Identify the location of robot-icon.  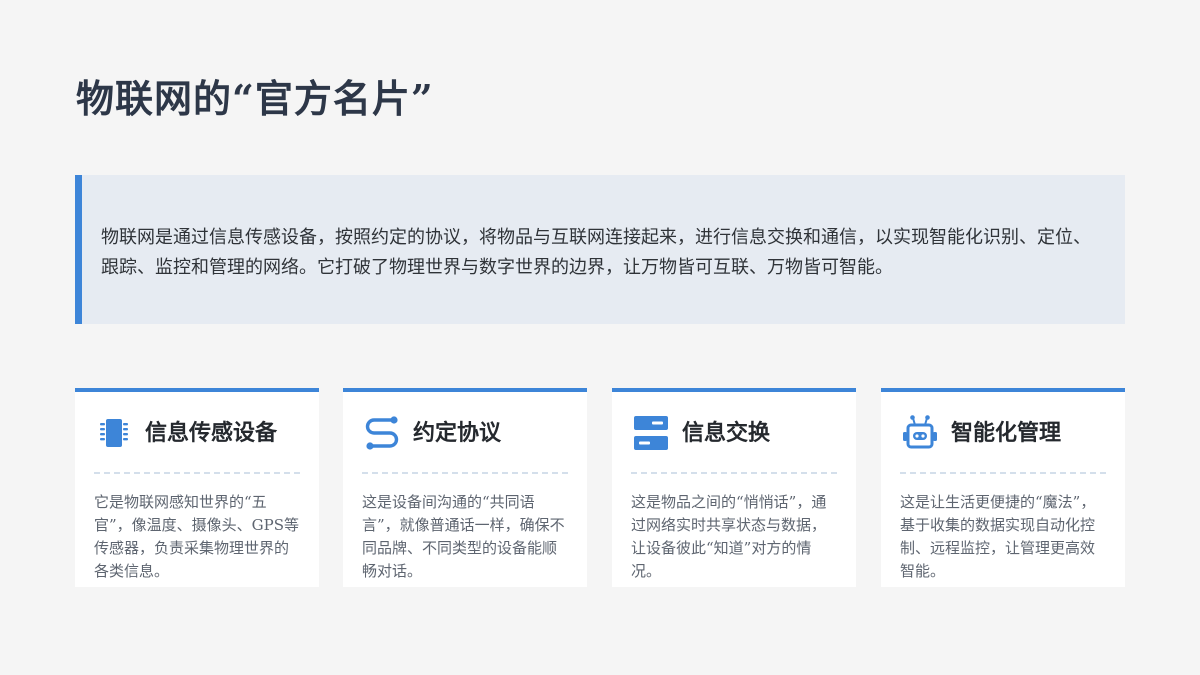
(920, 433).